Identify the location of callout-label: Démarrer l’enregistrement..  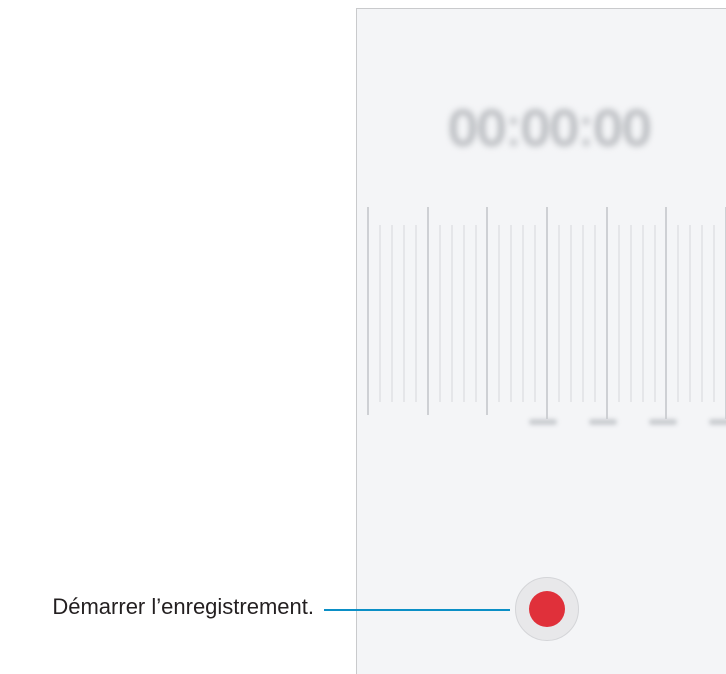
(183, 606).